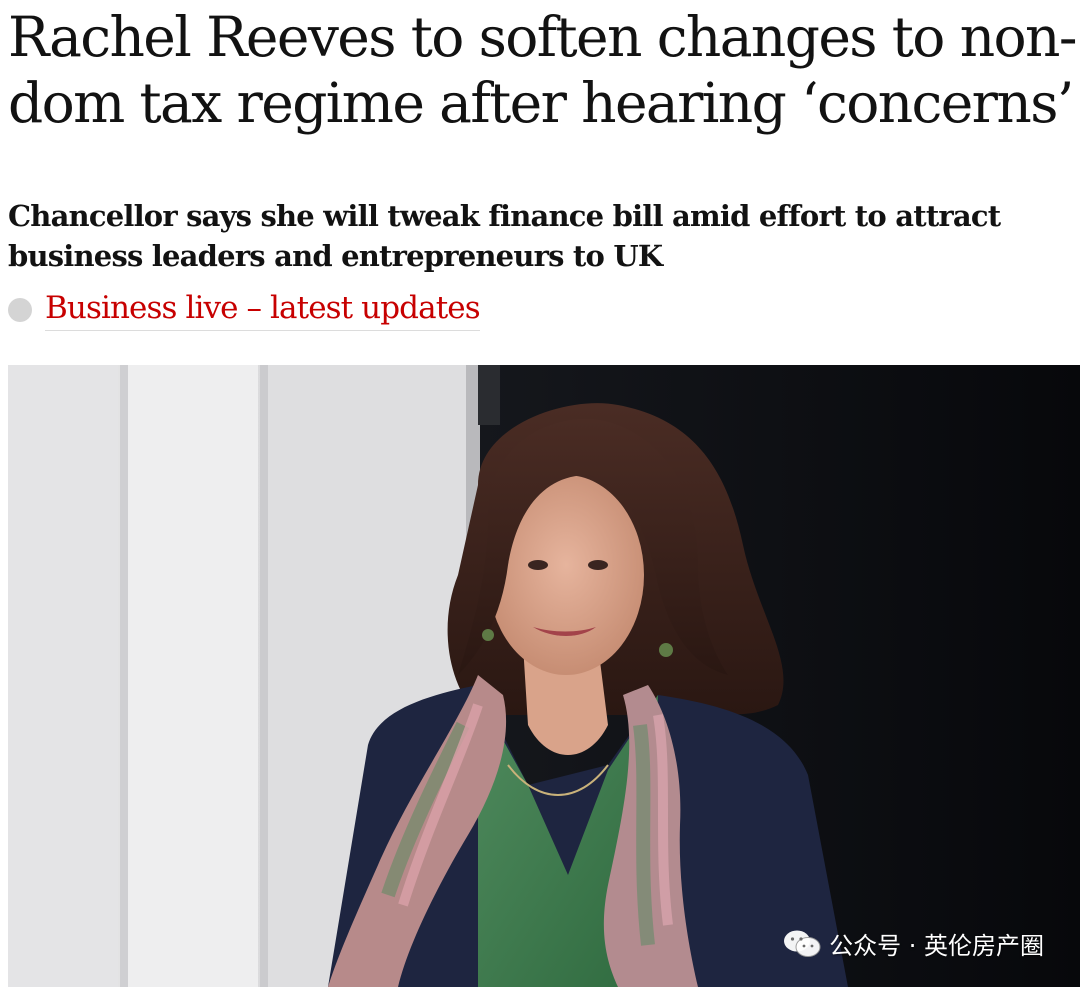 This screenshot has width=1080, height=987. I want to click on image-watermark: 公众号 · 英伦房产圈, so click(913, 943).